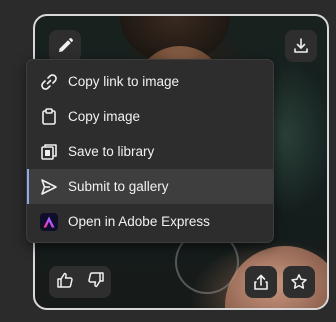 This screenshot has height=322, width=336. Describe the element at coordinates (104, 116) in the screenshot. I see `menu-item-label: Copy image` at that location.